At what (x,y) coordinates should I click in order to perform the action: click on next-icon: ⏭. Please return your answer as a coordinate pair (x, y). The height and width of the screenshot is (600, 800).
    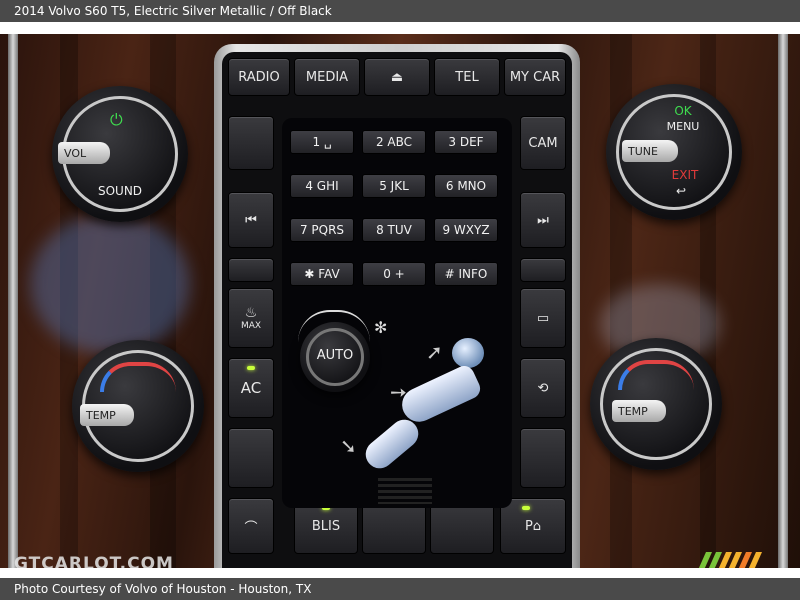
    Looking at the image, I should click on (543, 220).